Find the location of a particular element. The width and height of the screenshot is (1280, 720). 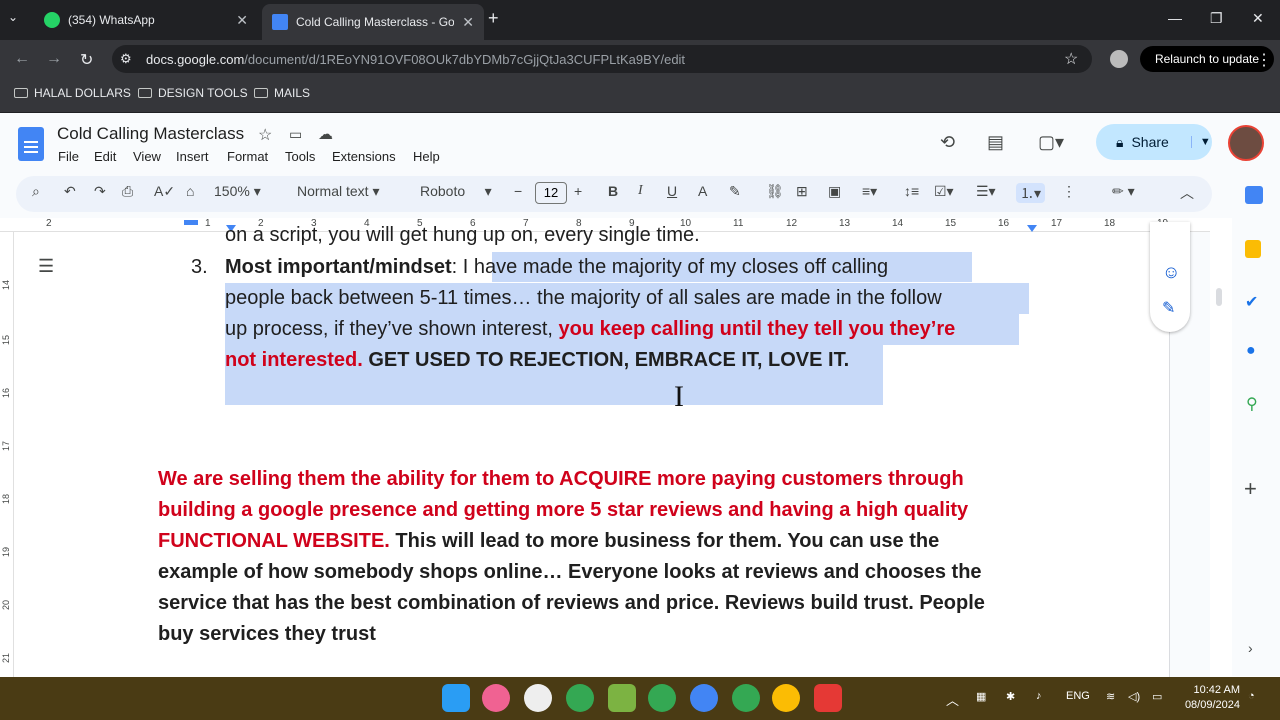

add-addon-icon: + is located at coordinates (1250, 489).